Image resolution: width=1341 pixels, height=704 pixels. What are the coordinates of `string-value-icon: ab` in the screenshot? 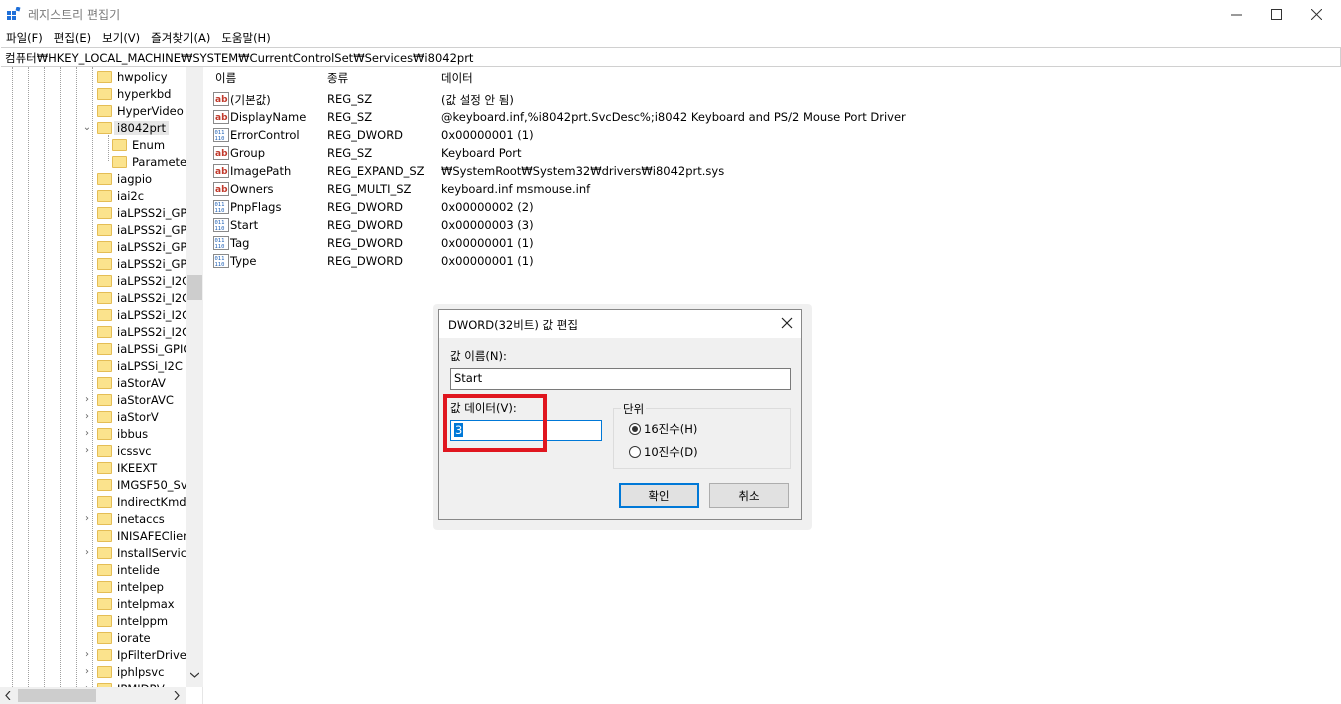 It's located at (221, 99).